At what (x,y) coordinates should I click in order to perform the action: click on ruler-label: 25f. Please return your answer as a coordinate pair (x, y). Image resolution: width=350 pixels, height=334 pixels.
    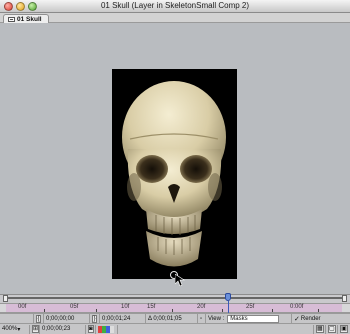
    Looking at the image, I should click on (250, 307).